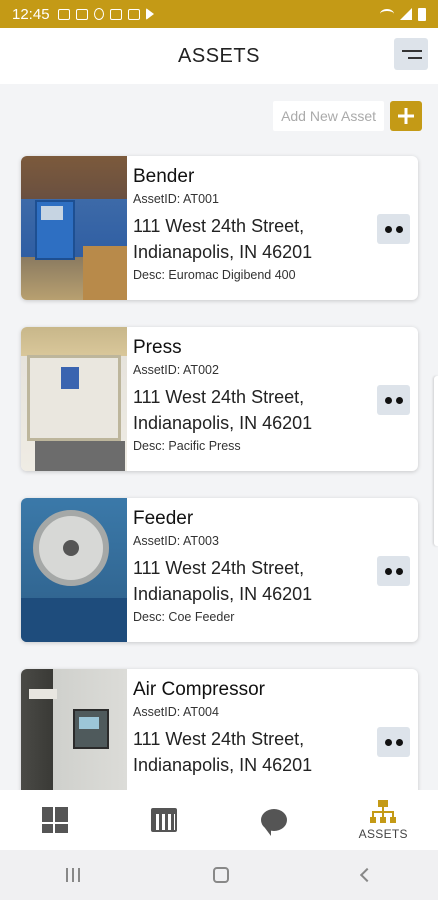 This screenshot has width=438, height=900. Describe the element at coordinates (387, 14) in the screenshot. I see `wifi-icon` at that location.